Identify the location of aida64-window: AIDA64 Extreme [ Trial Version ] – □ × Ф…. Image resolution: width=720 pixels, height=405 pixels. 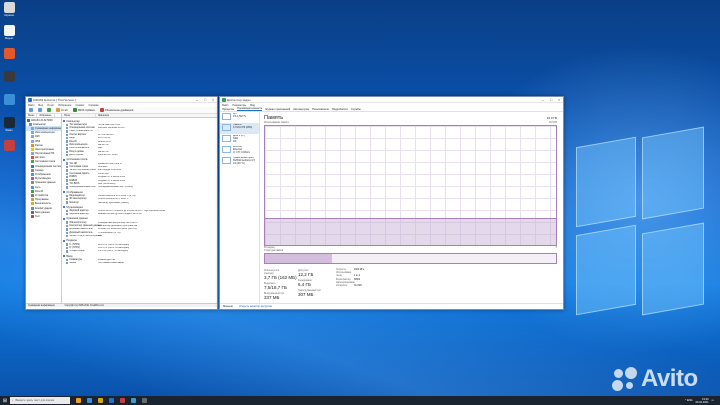
(121, 203).